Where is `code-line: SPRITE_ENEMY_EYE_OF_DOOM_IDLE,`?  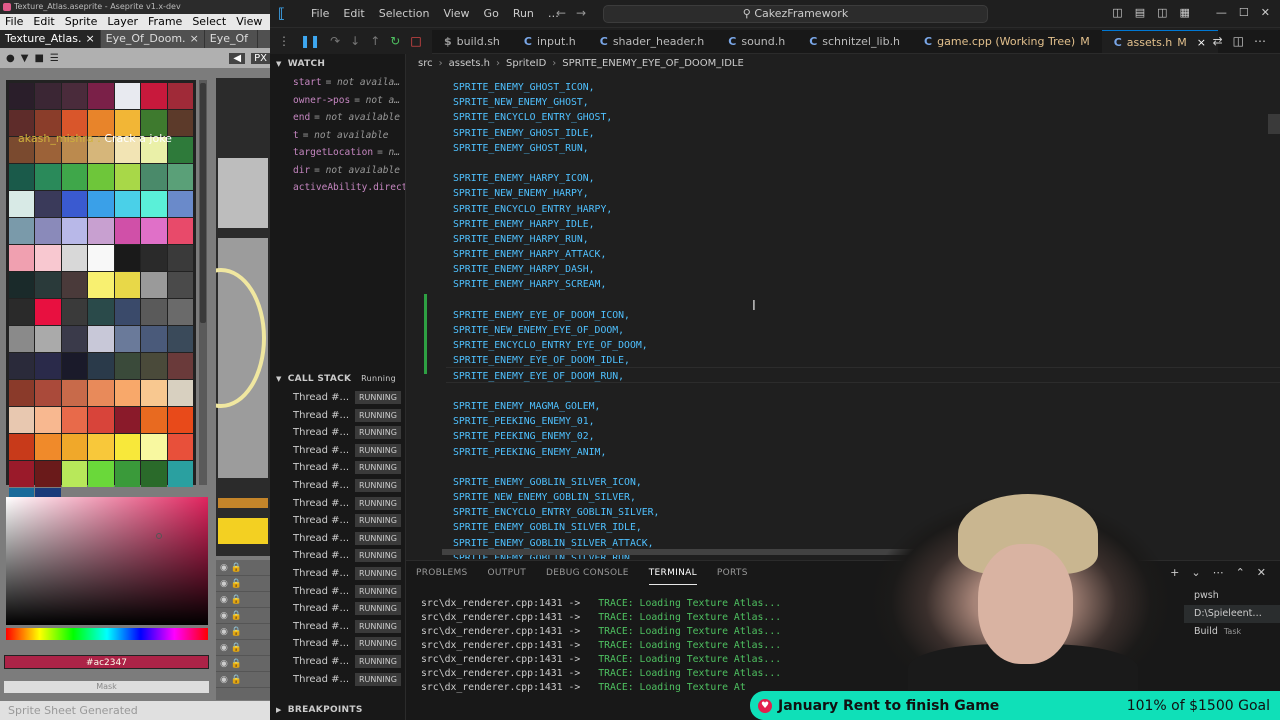
code-line: SPRITE_ENEMY_EYE_OF_DOOM_IDLE, is located at coordinates (556, 360).